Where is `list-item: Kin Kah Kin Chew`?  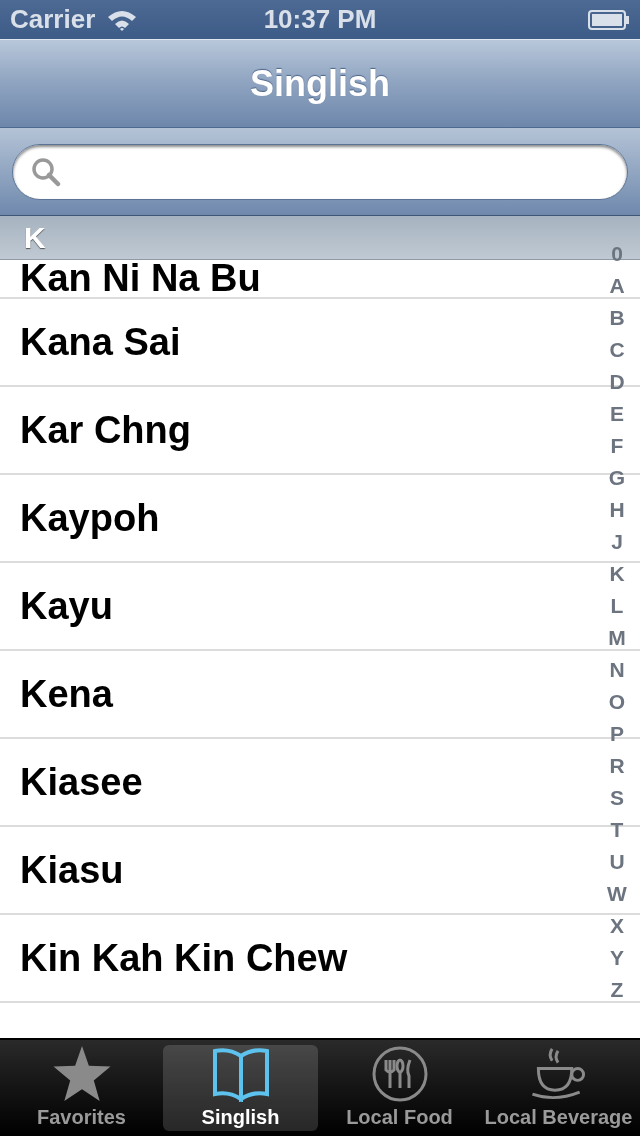
list-item: Kin Kah Kin Chew is located at coordinates (184, 958).